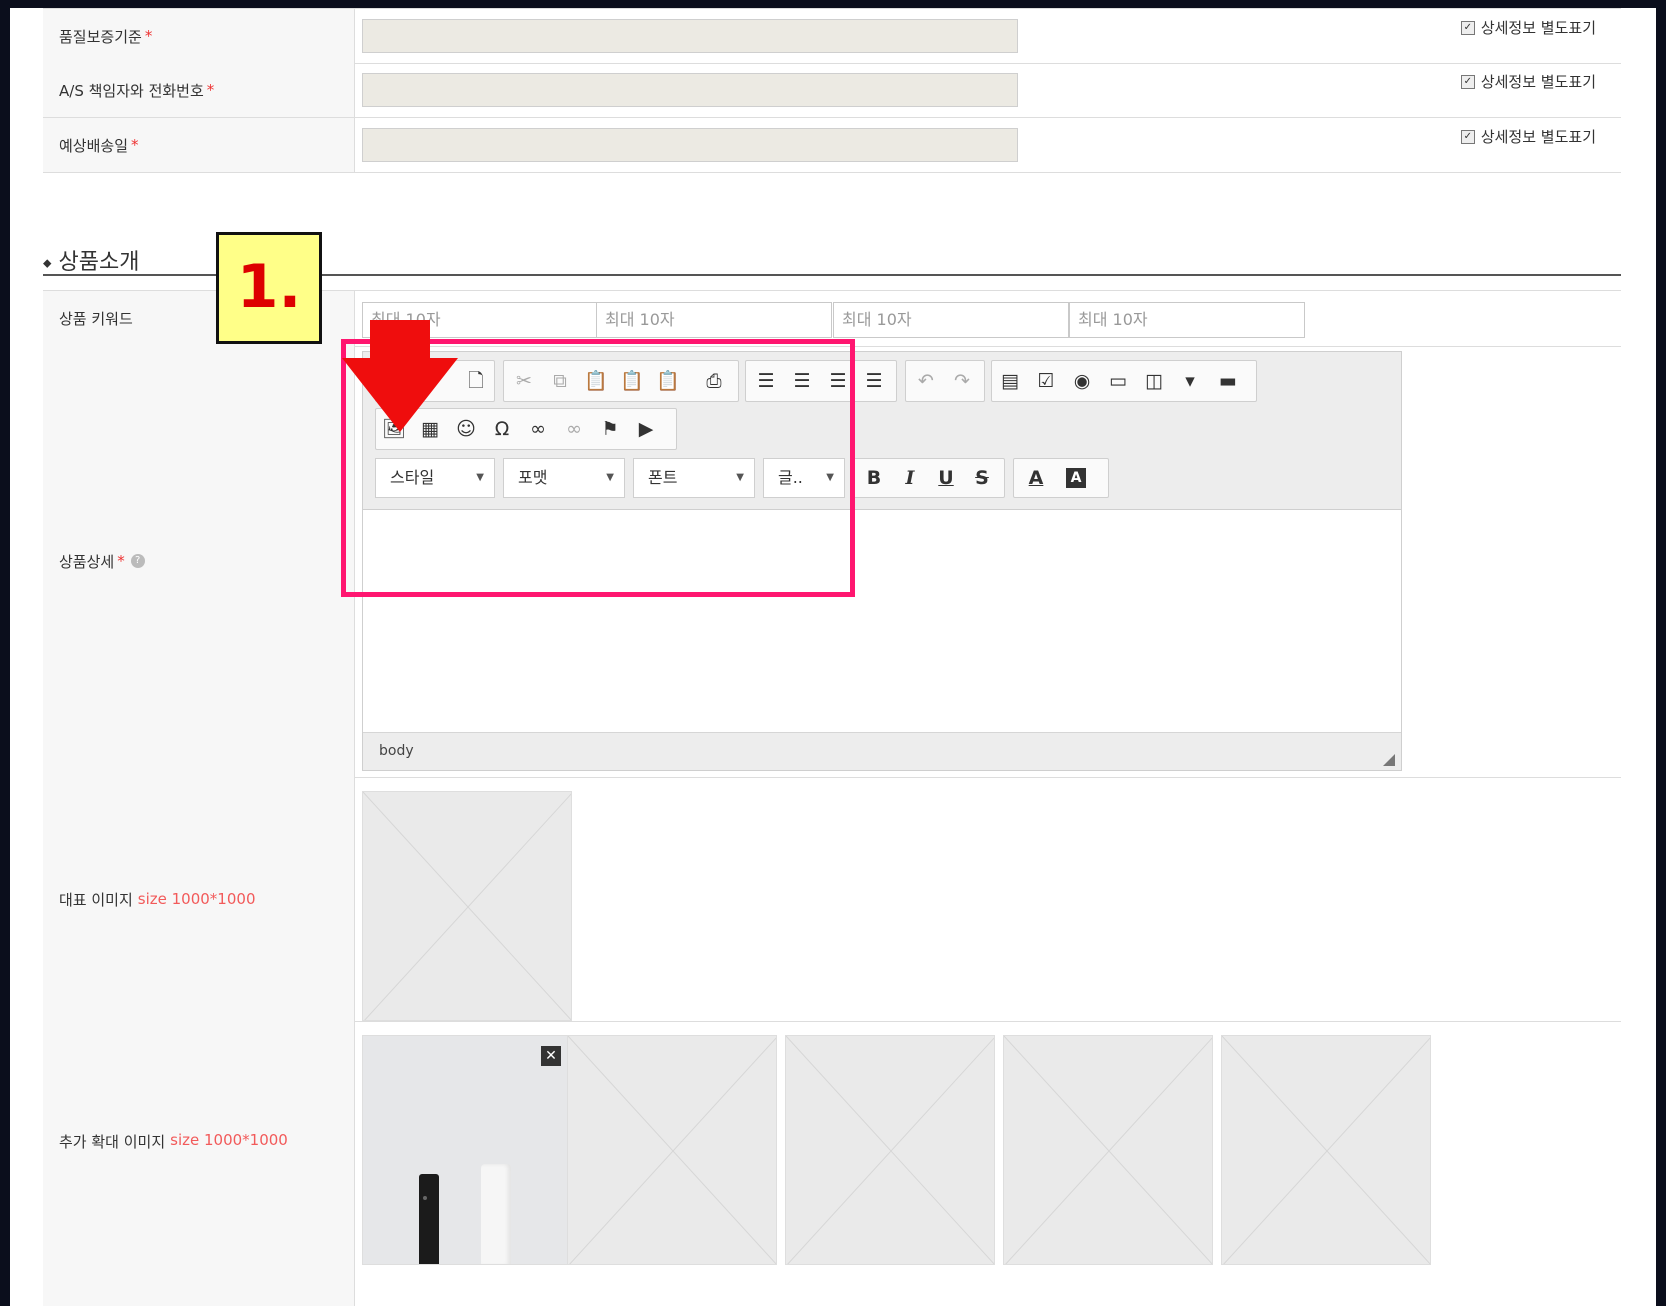 The width and height of the screenshot is (1666, 1306). Describe the element at coordinates (945, 381) in the screenshot. I see `toolbar-group-undo: ↶ ↷` at that location.